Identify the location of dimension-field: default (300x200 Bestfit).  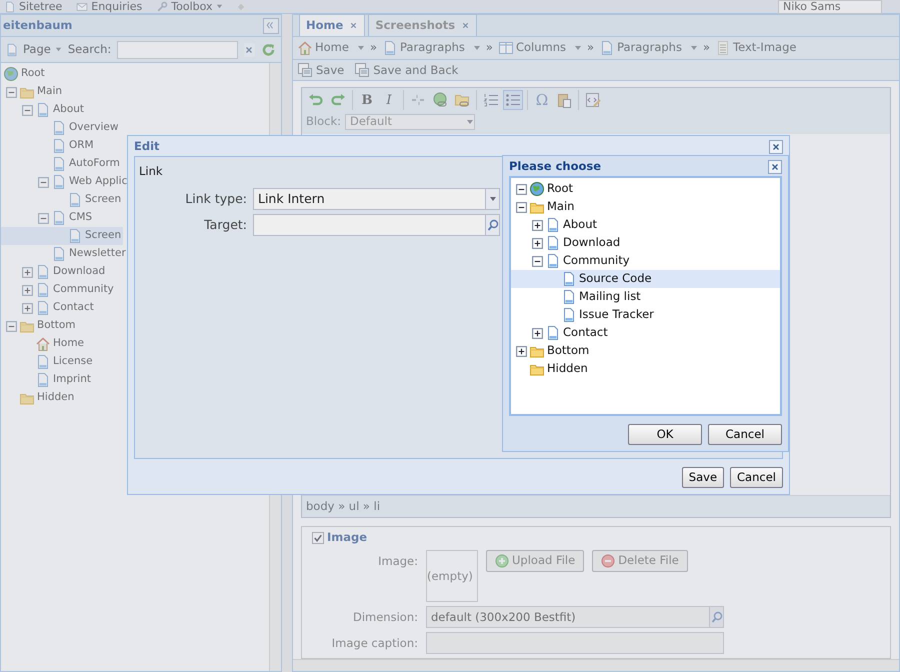
(575, 617).